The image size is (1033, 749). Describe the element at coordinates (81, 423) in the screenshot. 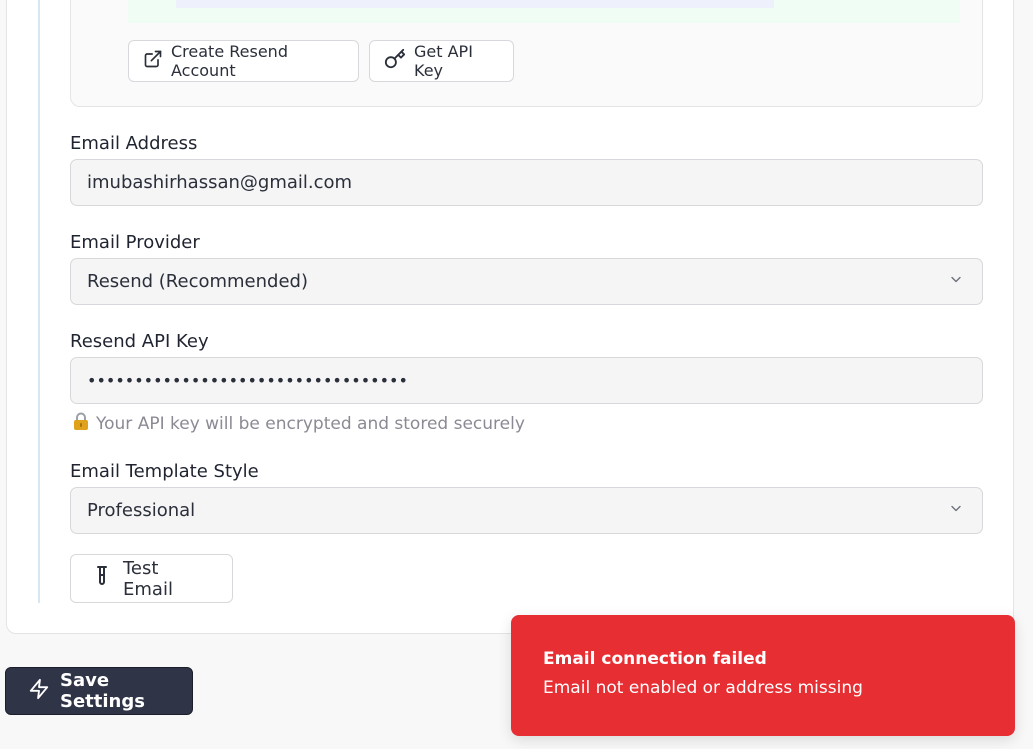

I see `lock-icon` at that location.